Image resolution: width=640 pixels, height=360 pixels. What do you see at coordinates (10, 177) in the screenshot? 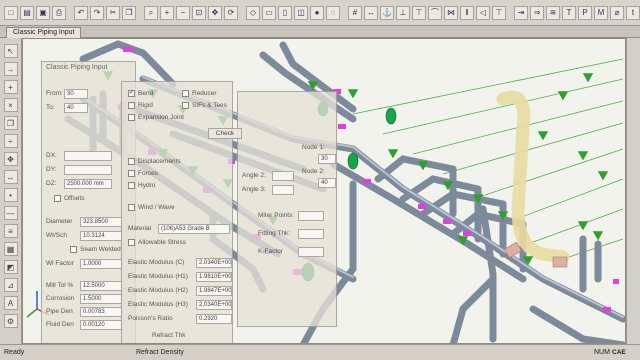
I see `distance-icon: ↔` at bounding box center [10, 177].